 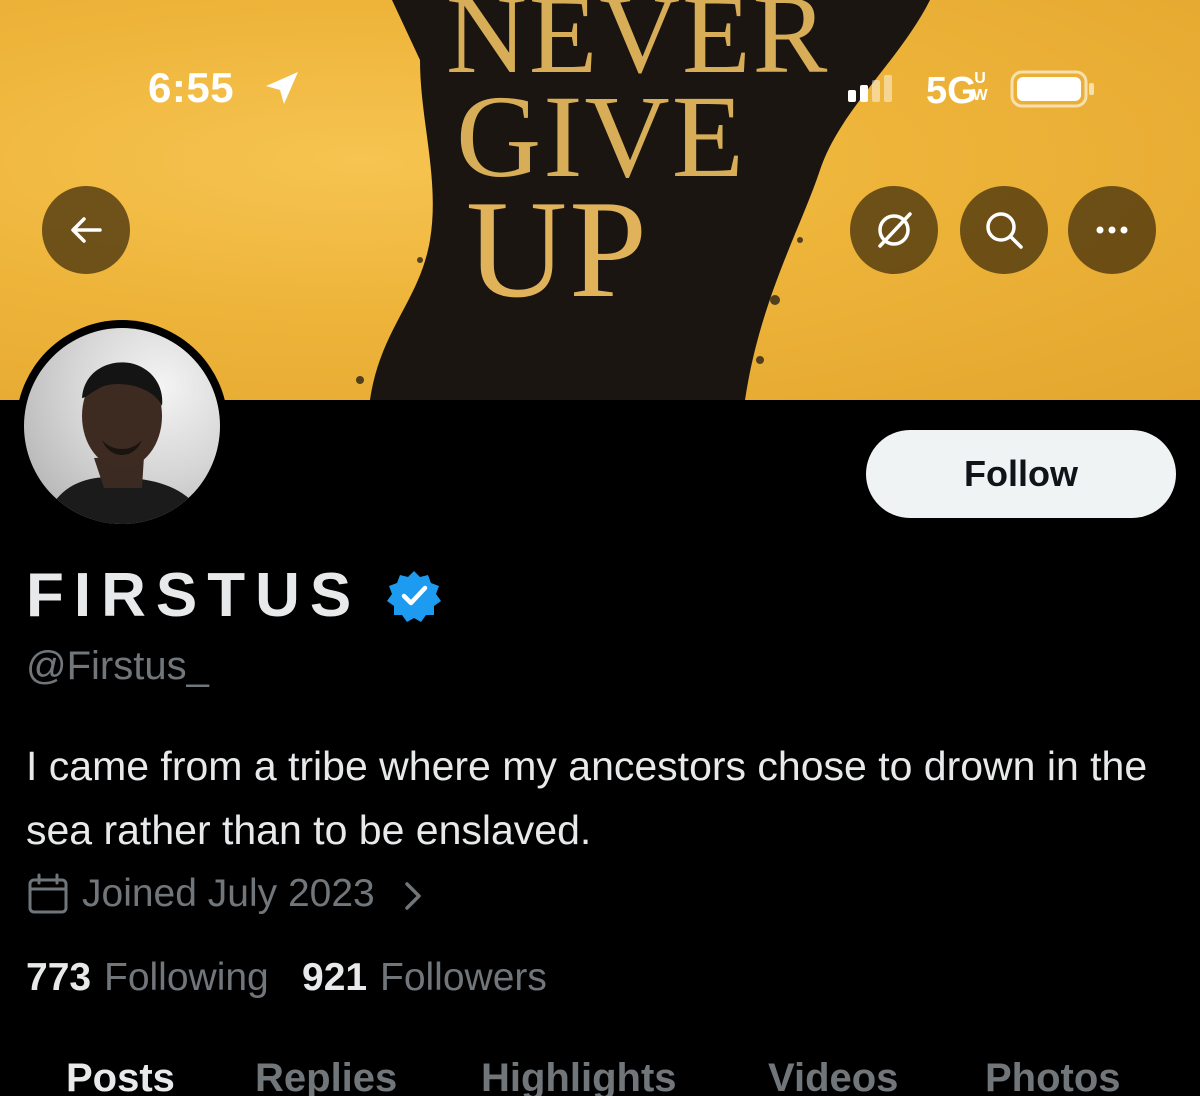 I want to click on battery-icon, so click(x=1052, y=89).